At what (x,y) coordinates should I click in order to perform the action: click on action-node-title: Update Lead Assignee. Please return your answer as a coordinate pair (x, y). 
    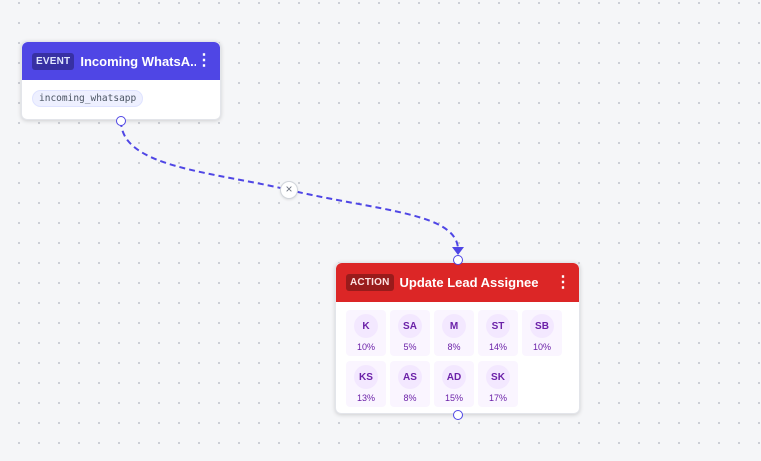
    Looking at the image, I should click on (469, 282).